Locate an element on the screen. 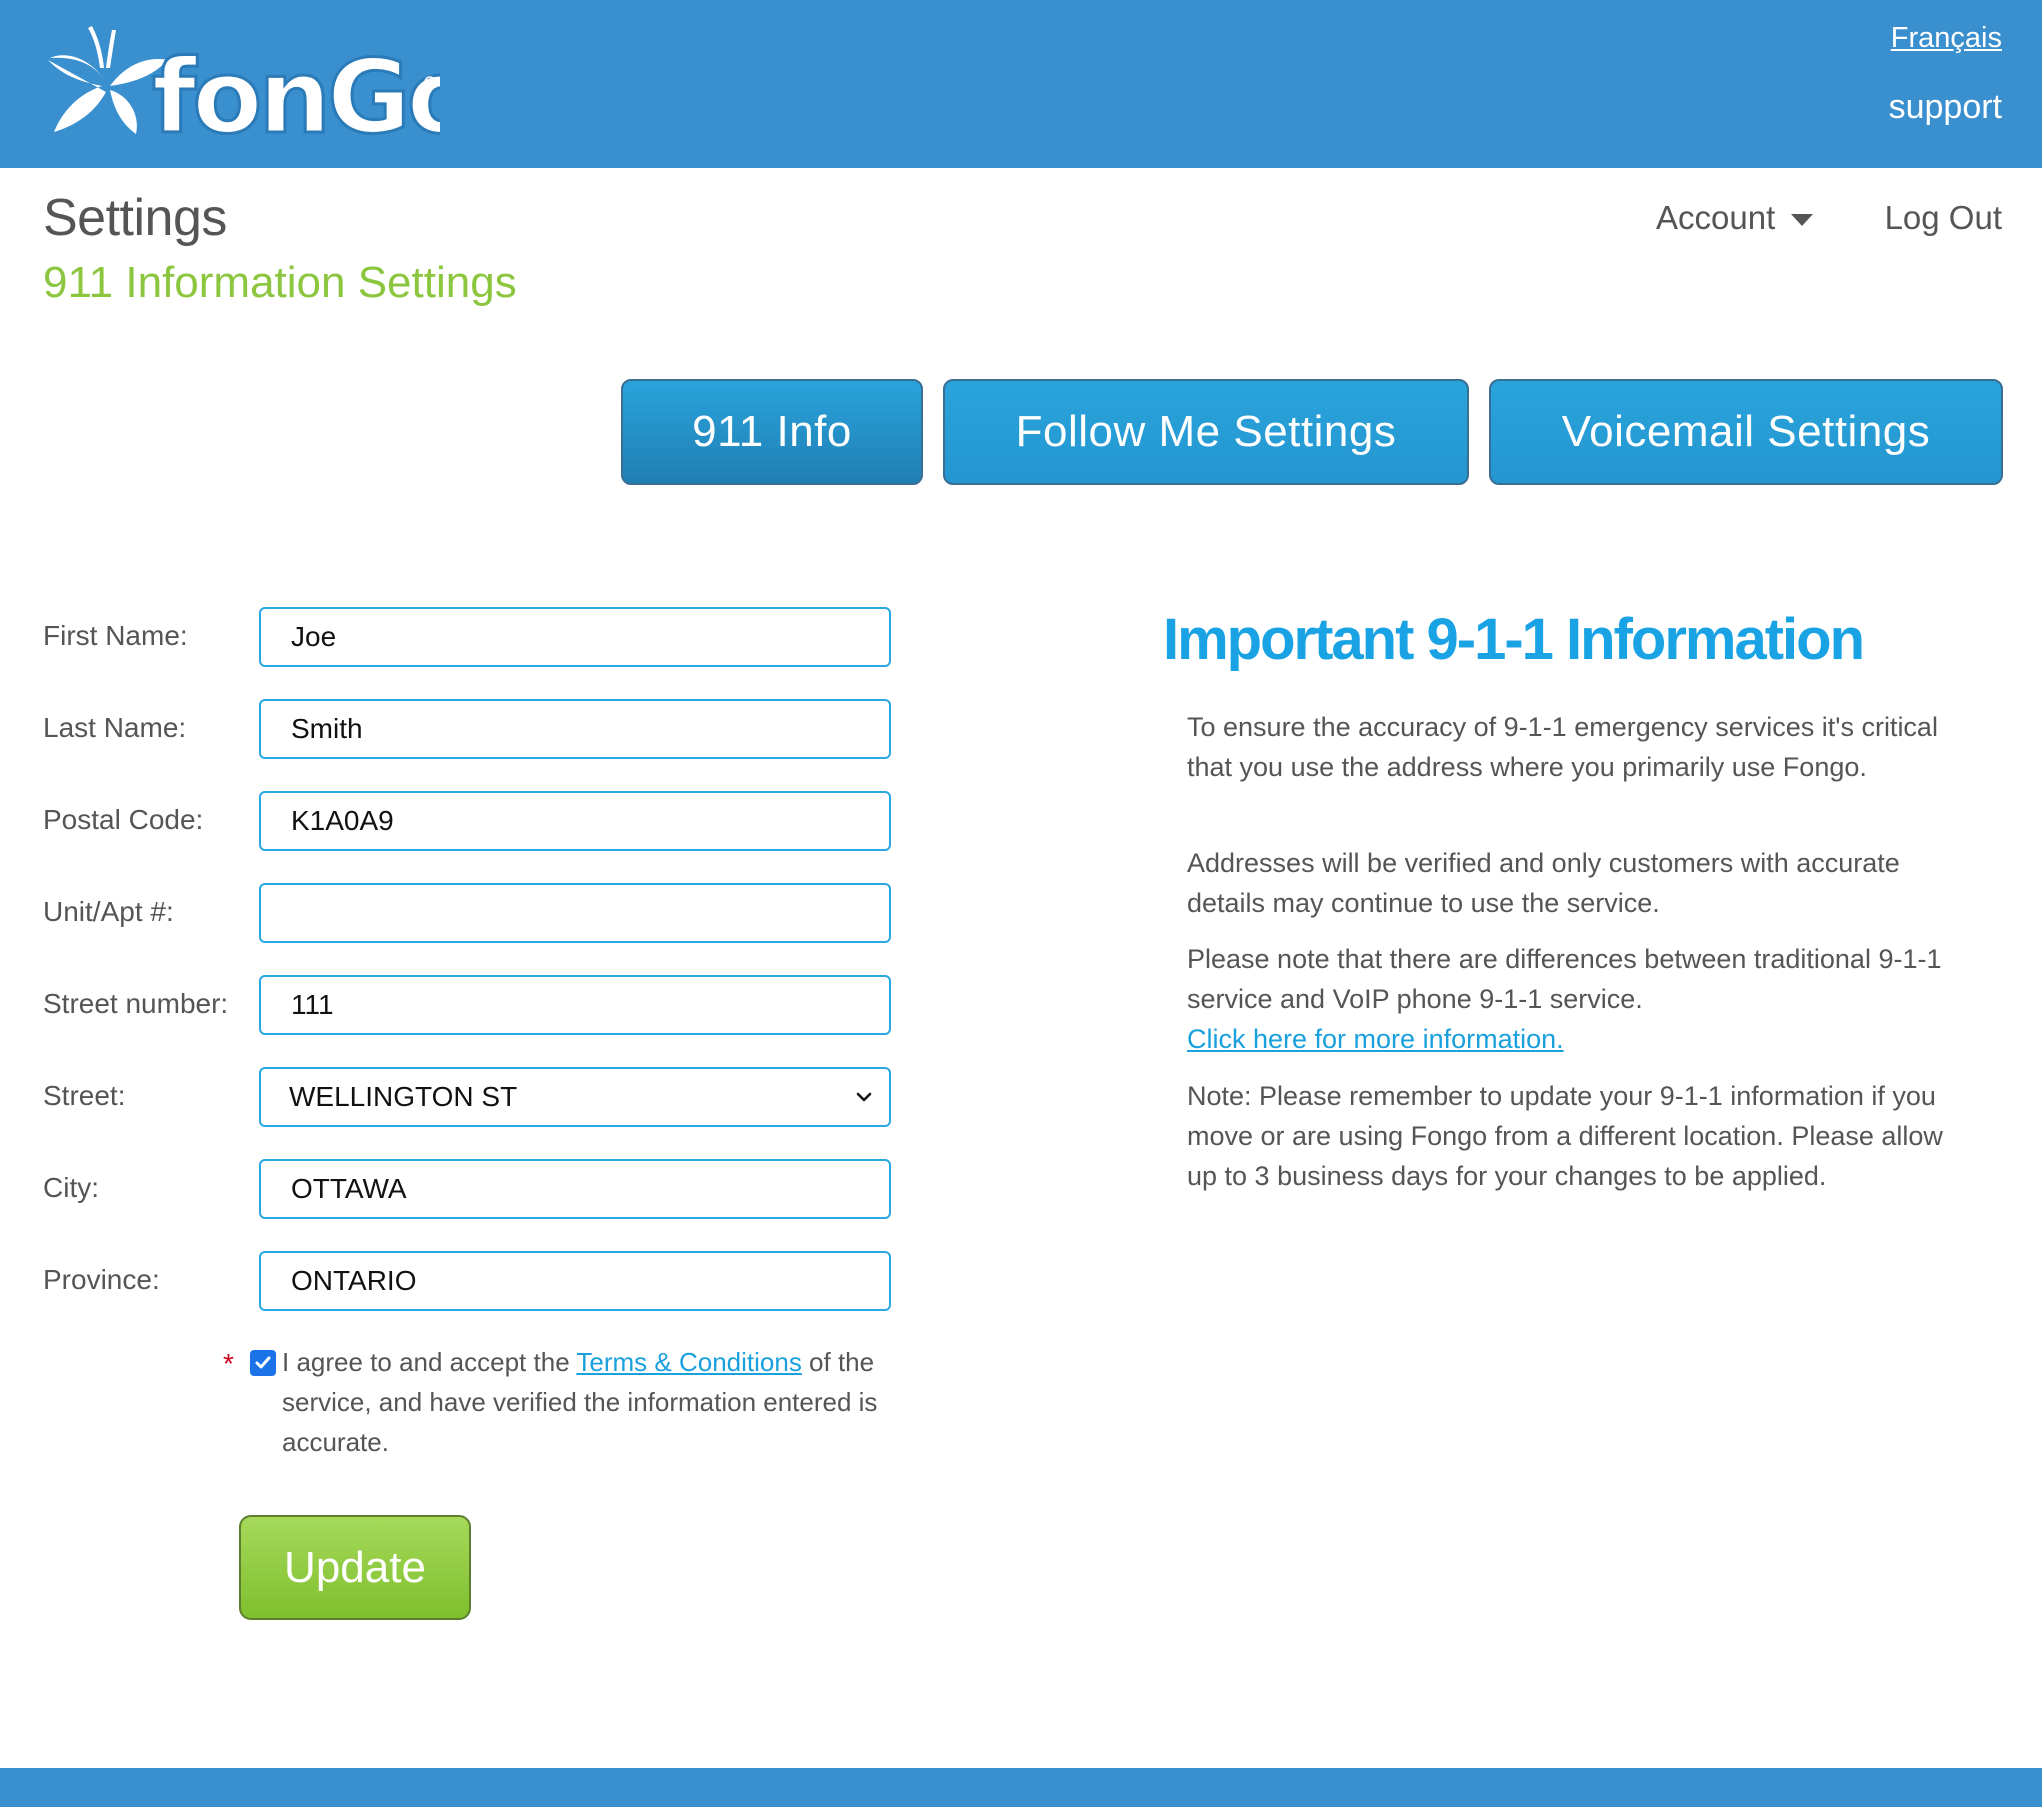 The height and width of the screenshot is (1807, 2042). chevron-down-icon is located at coordinates (864, 1097).